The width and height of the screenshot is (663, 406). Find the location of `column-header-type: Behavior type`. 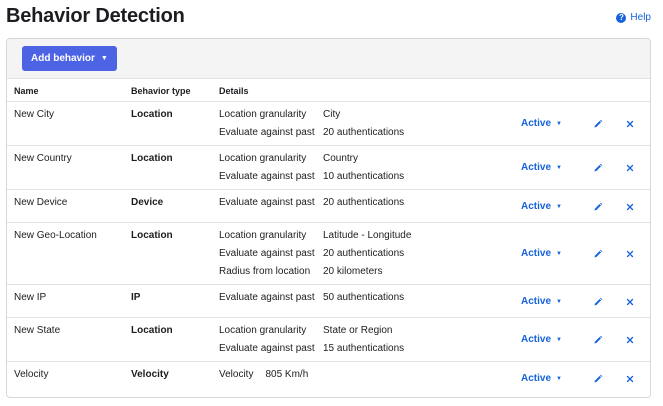

column-header-type: Behavior type is located at coordinates (161, 91).